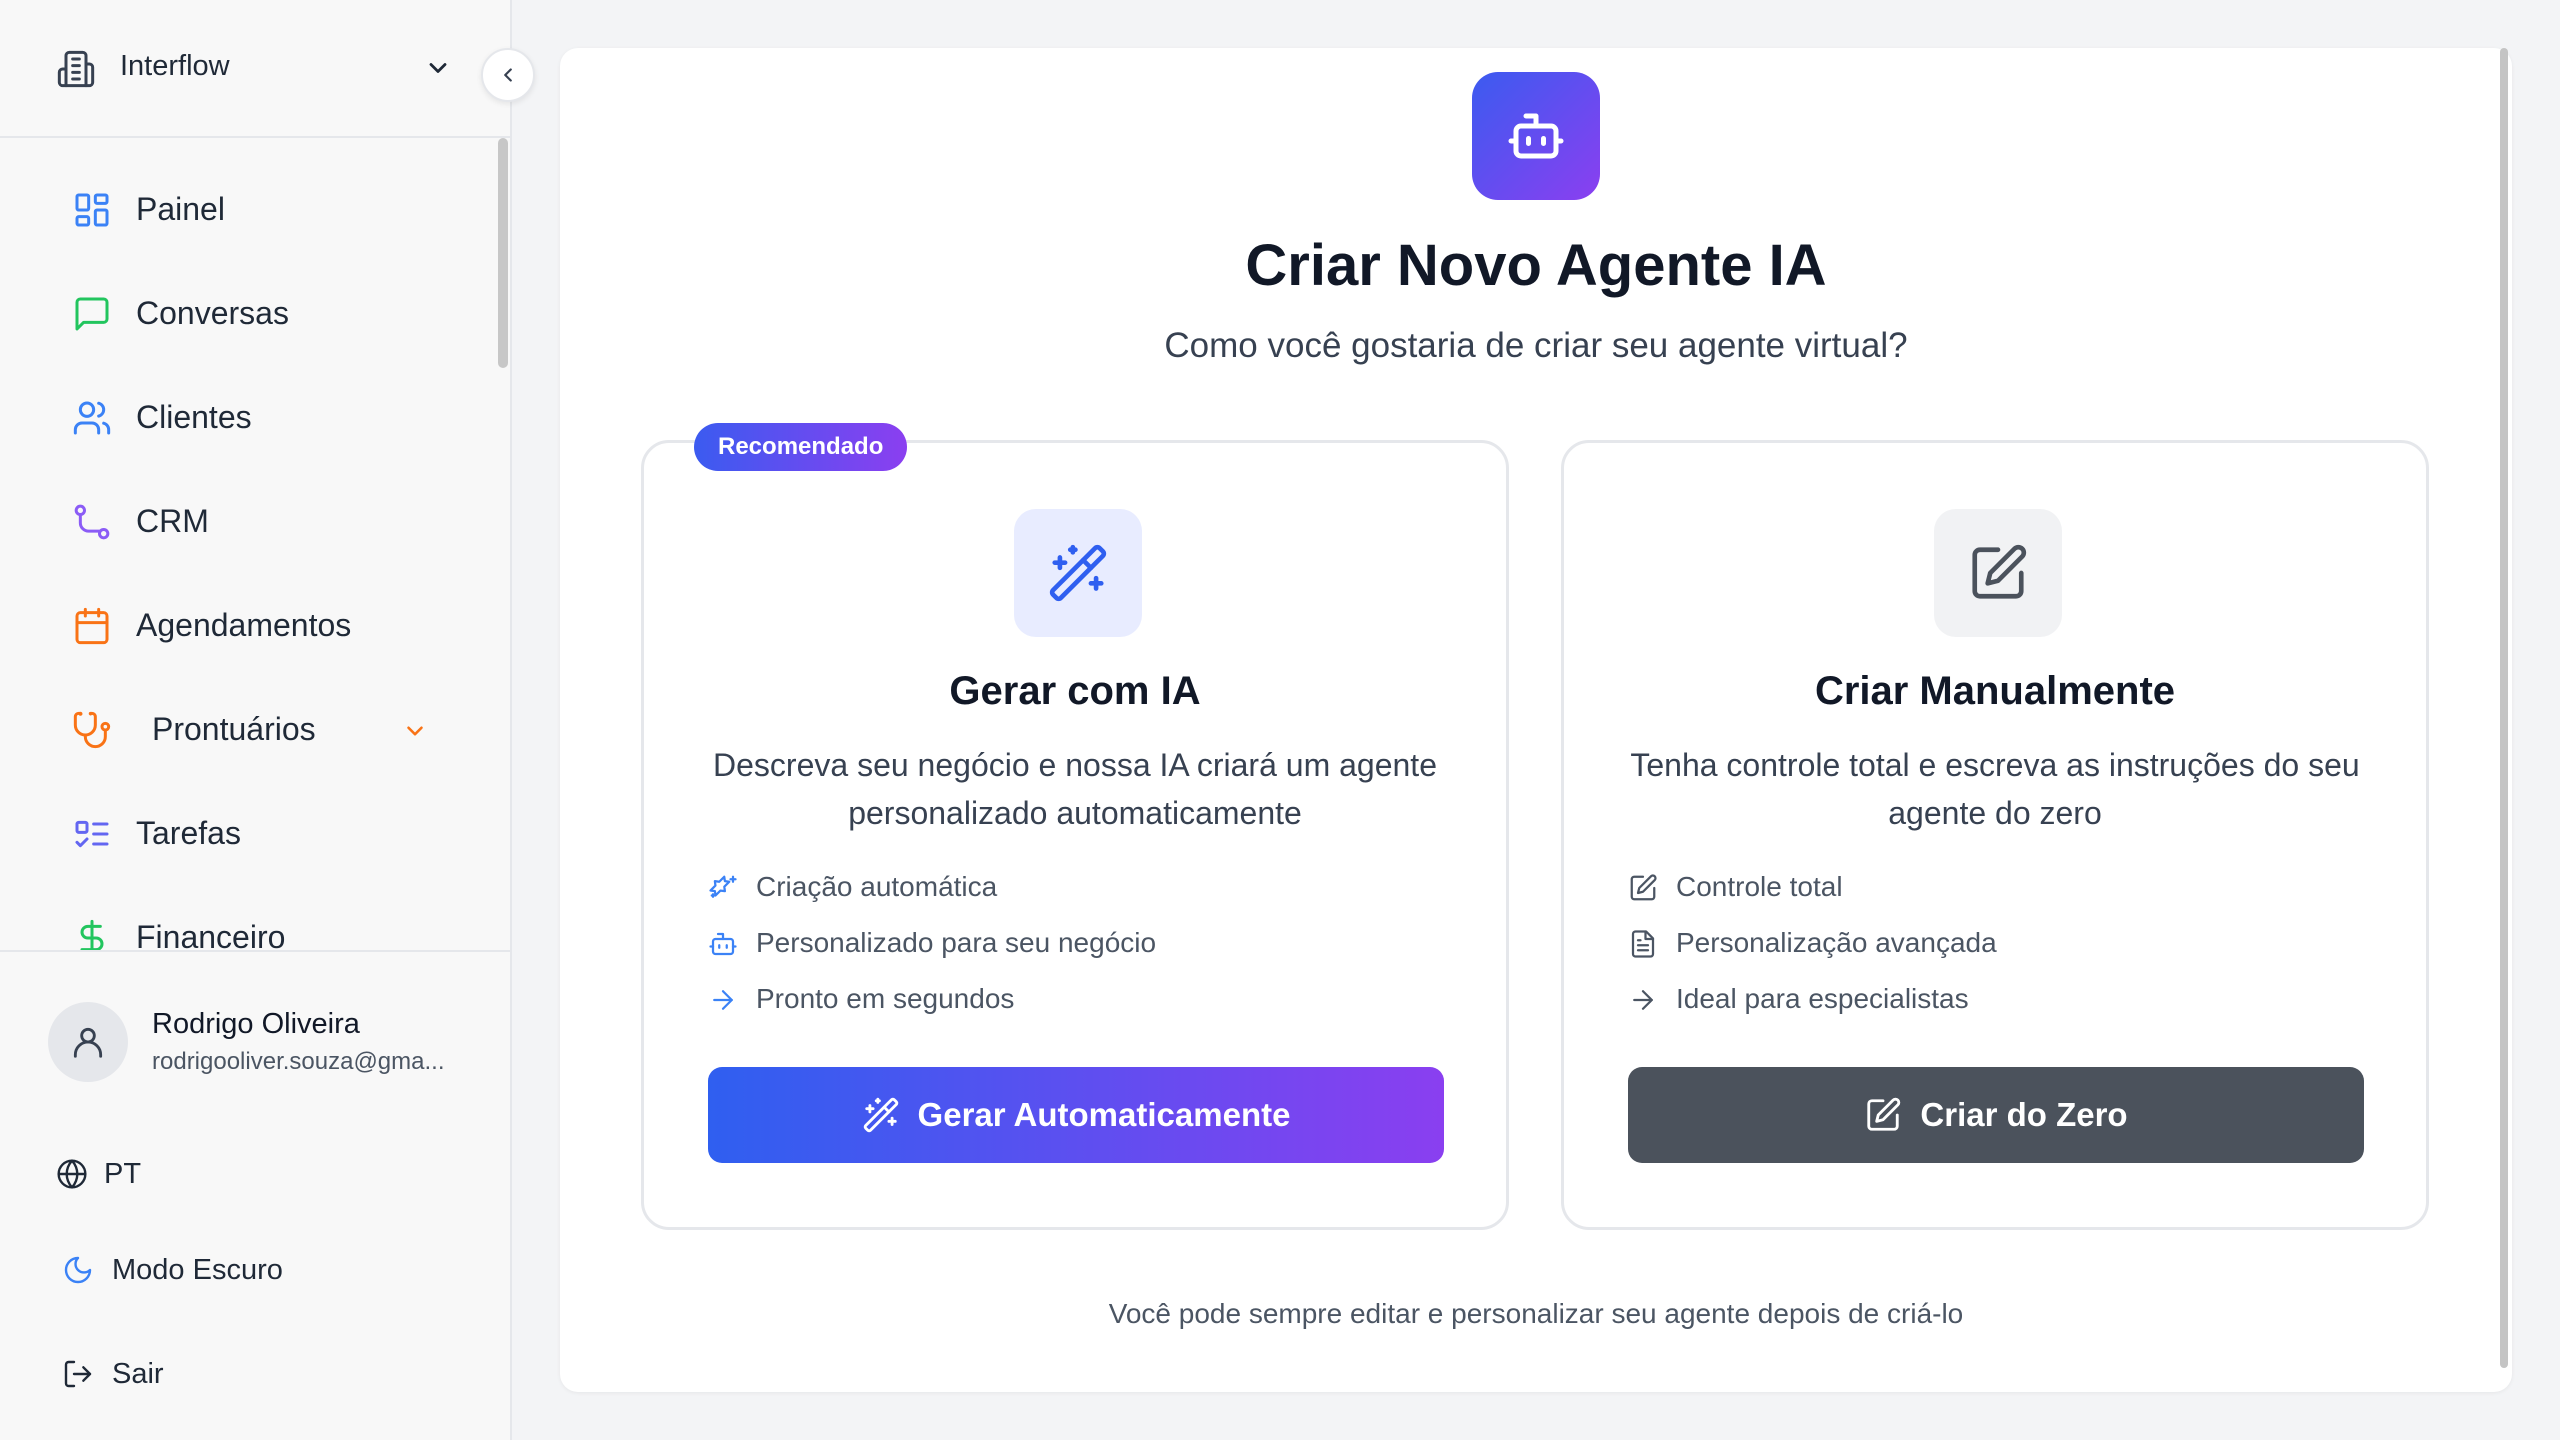 This screenshot has width=2560, height=1440. I want to click on calendar-icon, so click(92, 626).